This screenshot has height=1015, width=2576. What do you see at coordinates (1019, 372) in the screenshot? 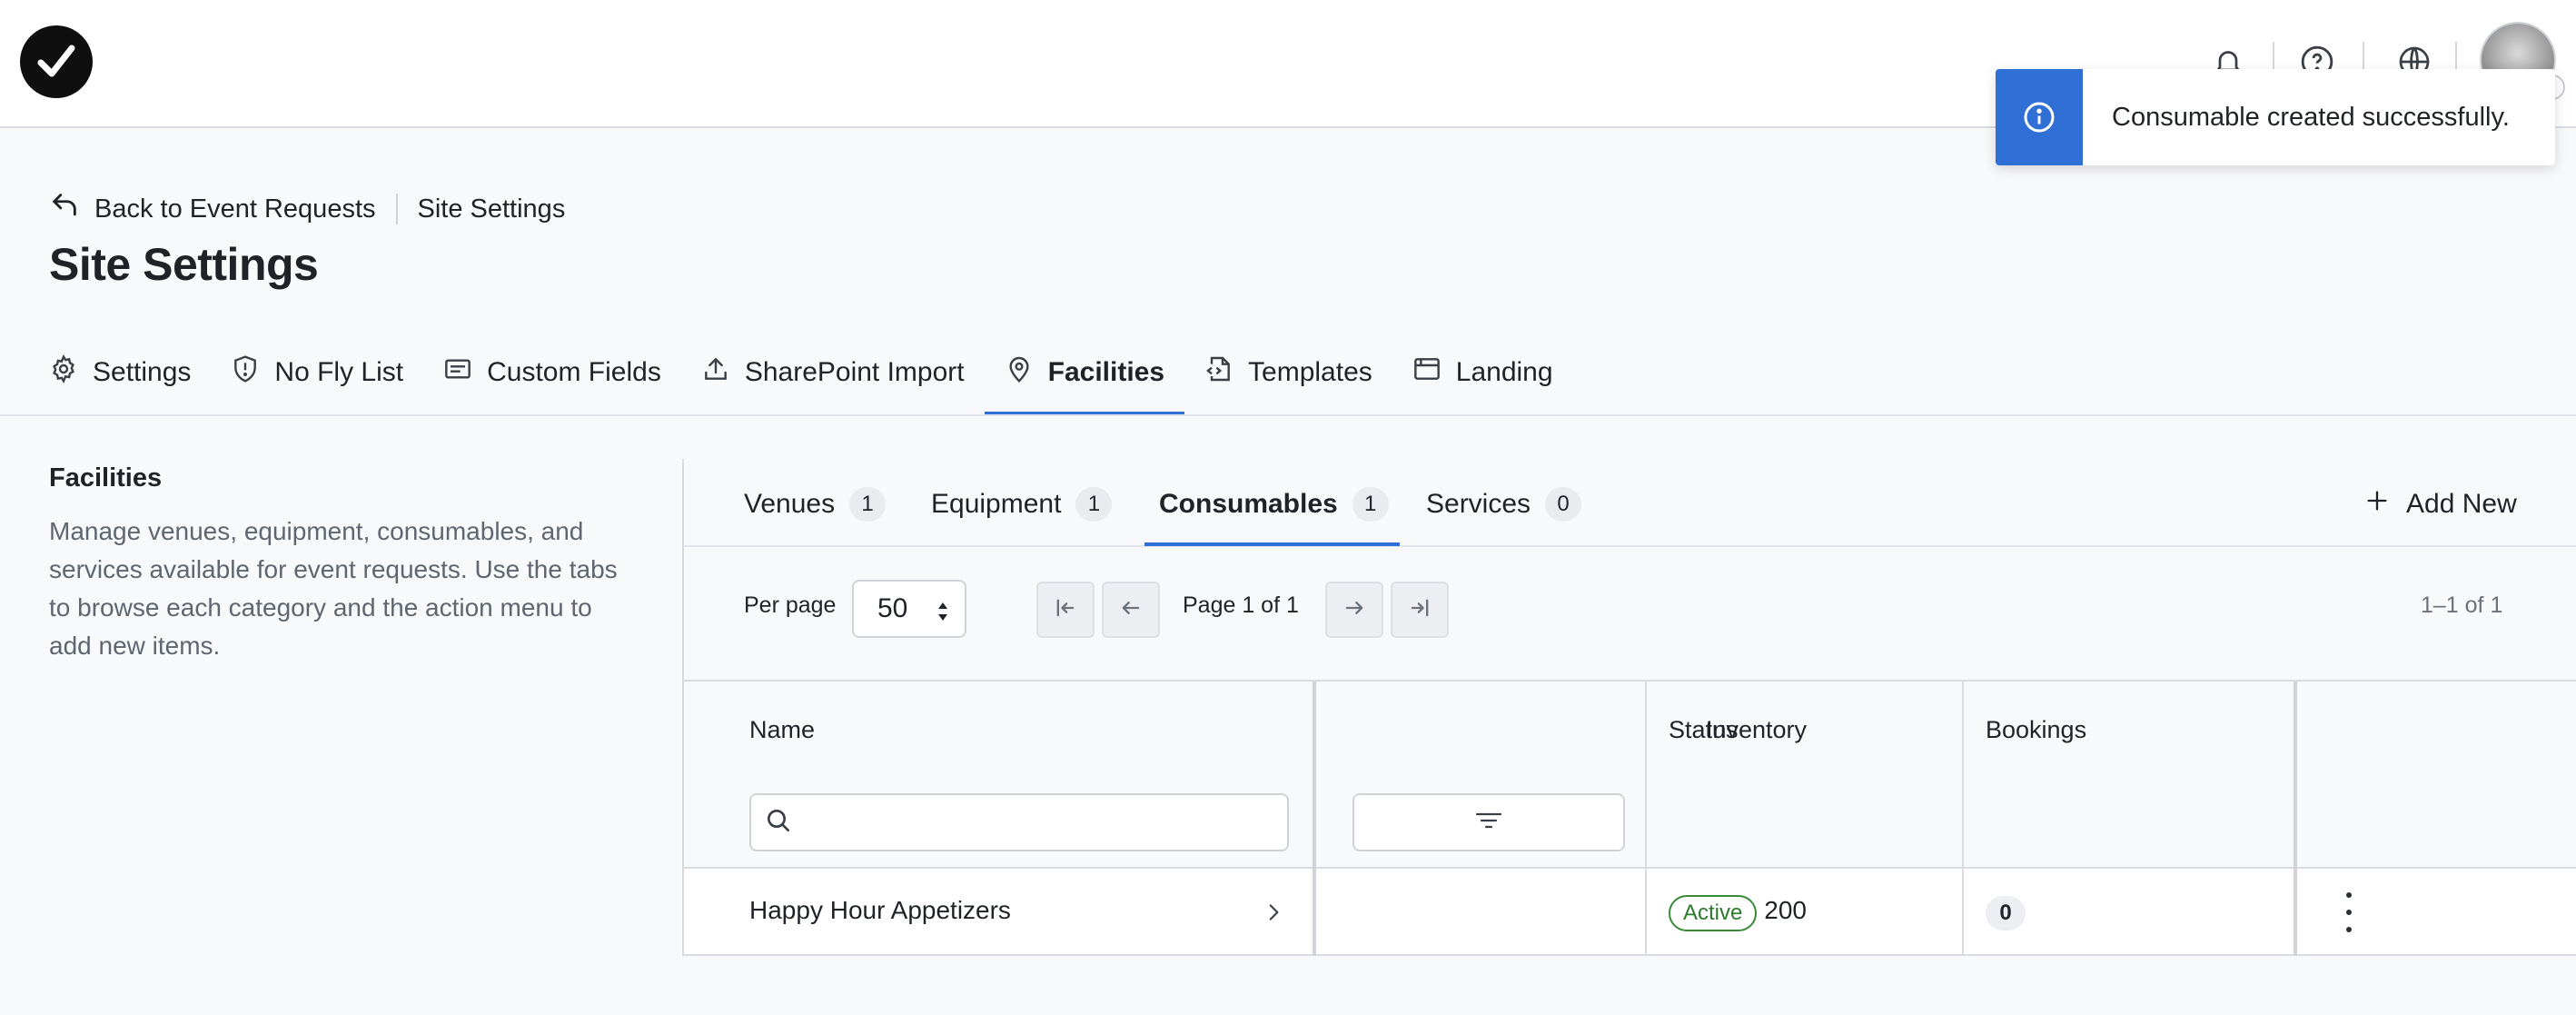
I see `map-pin-icon` at bounding box center [1019, 372].